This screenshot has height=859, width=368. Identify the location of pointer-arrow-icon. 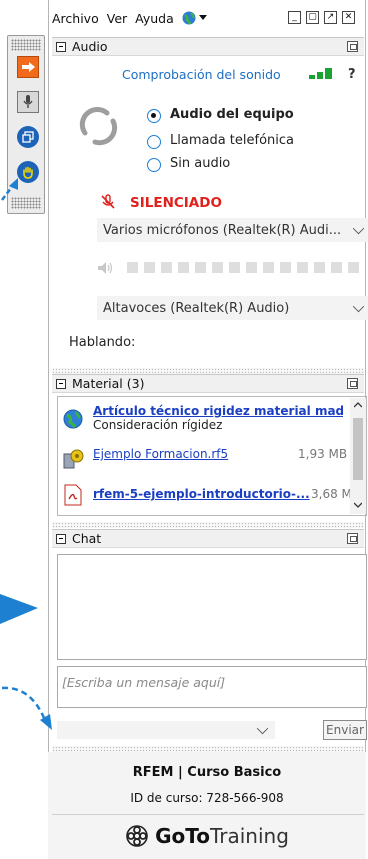
(9, 189).